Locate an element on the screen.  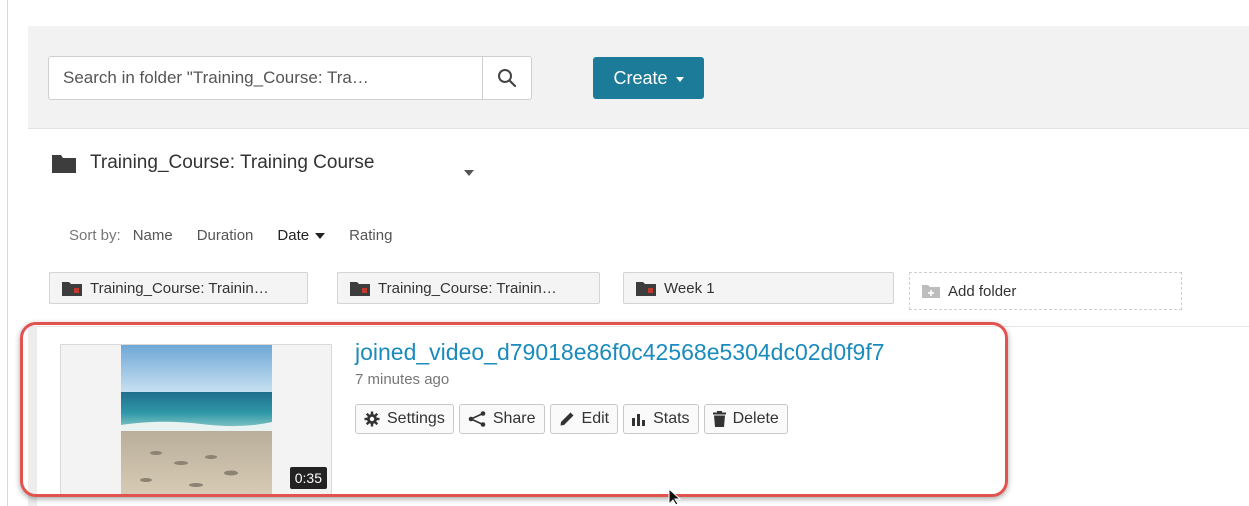
sort-date: Date is located at coordinates (301, 235).